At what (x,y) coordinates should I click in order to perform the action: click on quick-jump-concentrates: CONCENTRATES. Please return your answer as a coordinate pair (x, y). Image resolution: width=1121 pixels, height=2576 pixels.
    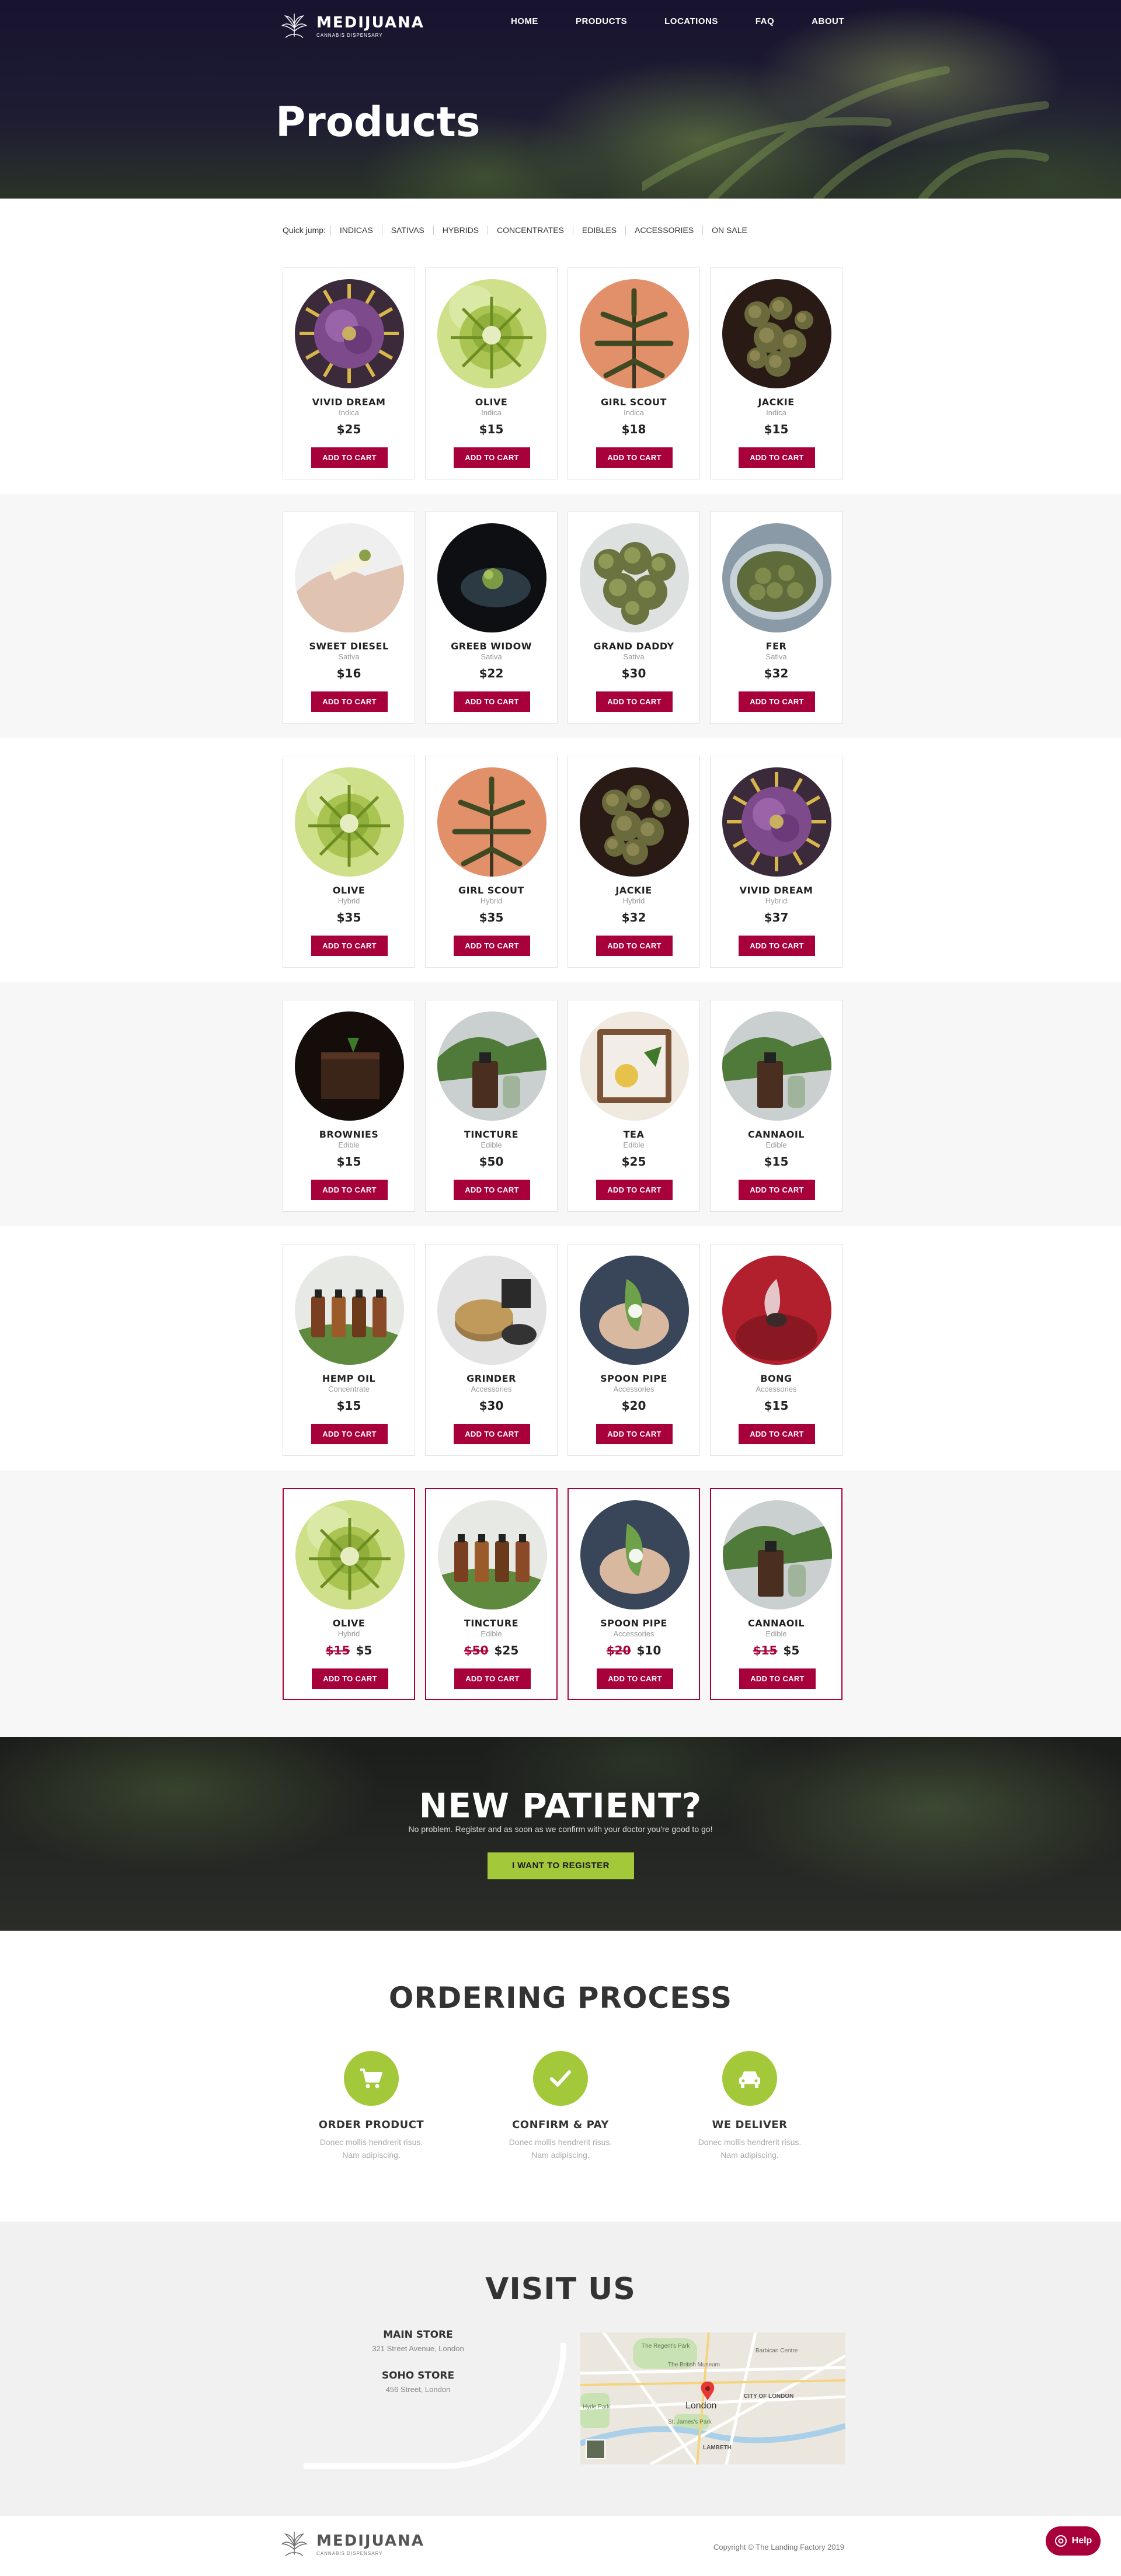
    Looking at the image, I should click on (530, 230).